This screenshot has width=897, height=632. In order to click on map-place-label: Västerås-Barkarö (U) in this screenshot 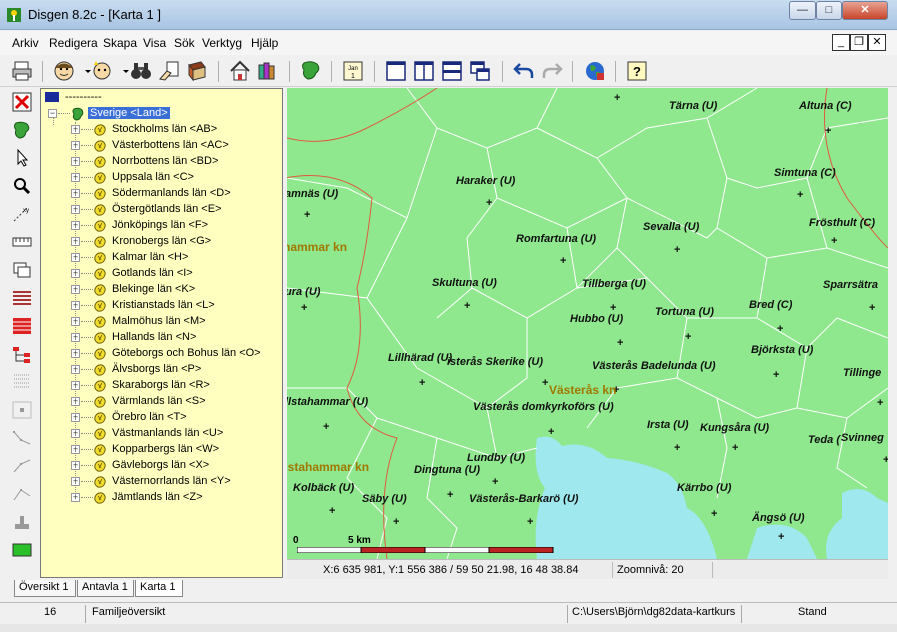, I will do `click(523, 499)`.